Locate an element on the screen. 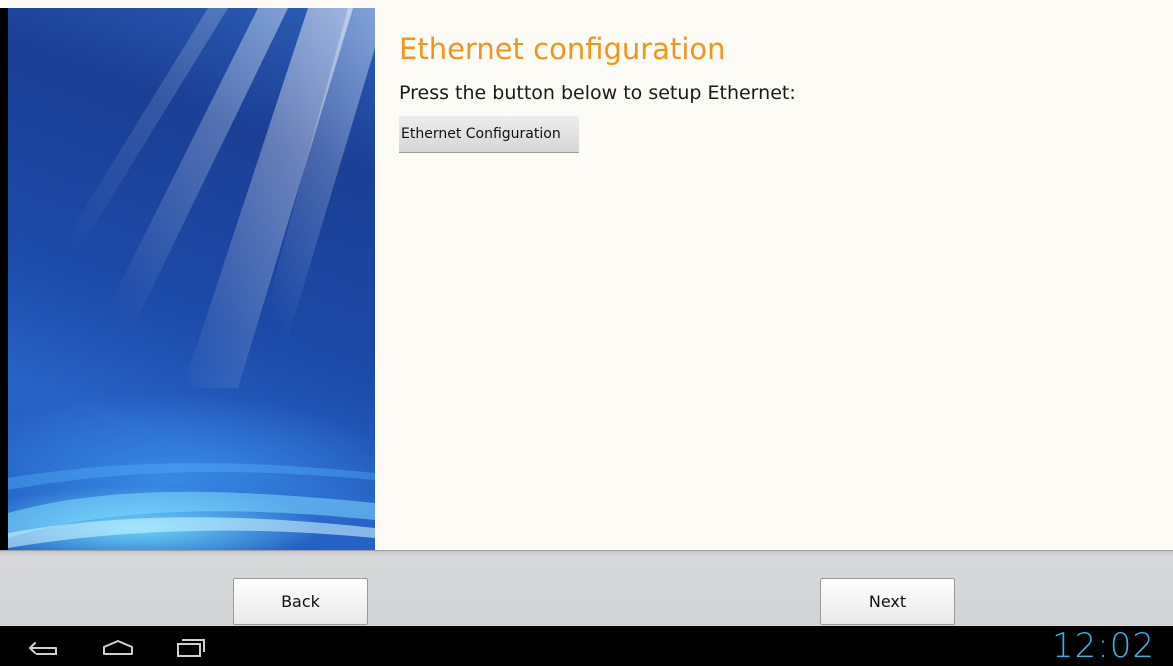 This screenshot has width=1173, height=666. ethernet-configuration-button: Ethernet Configuration is located at coordinates (489, 134).